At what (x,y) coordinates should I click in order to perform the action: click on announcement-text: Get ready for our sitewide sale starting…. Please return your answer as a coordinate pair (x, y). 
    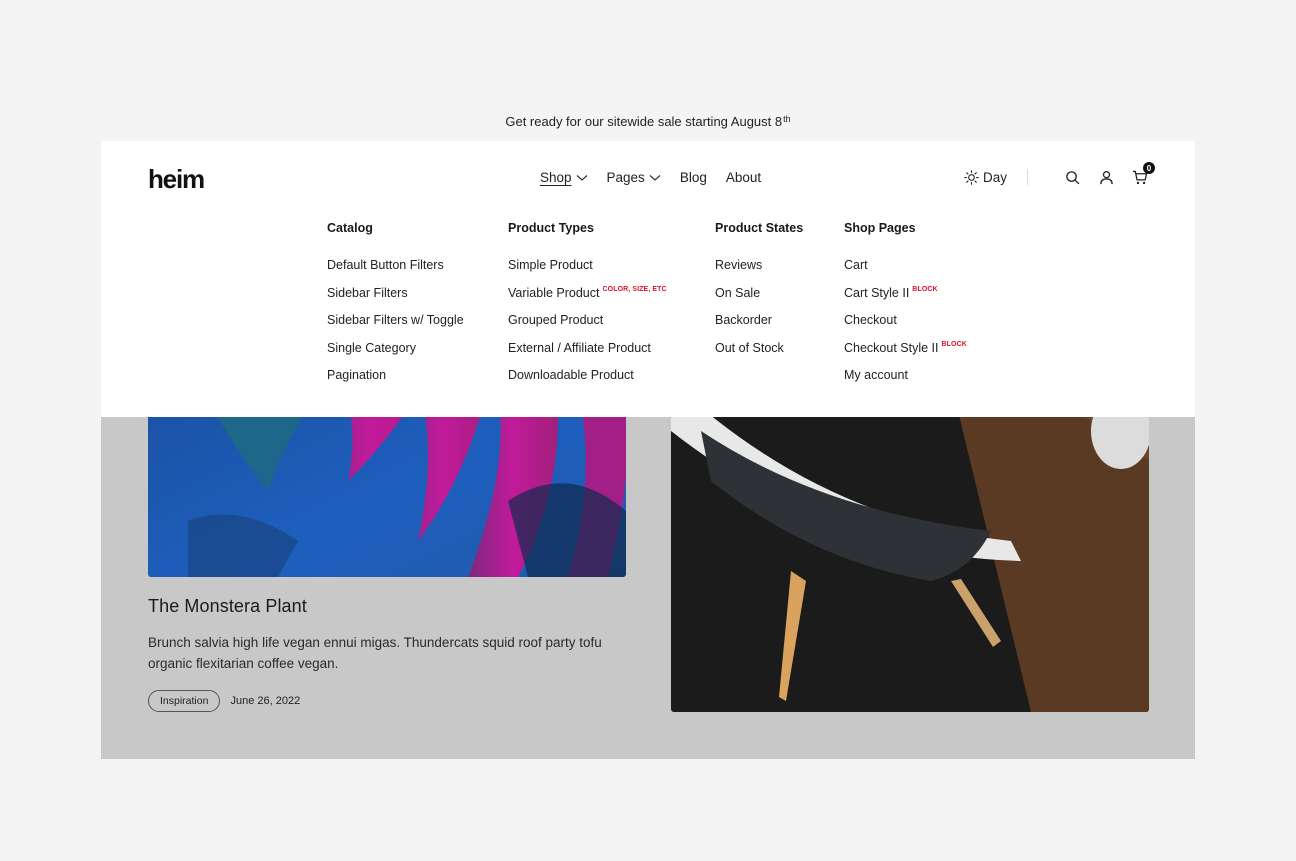
    Looking at the image, I should click on (644, 121).